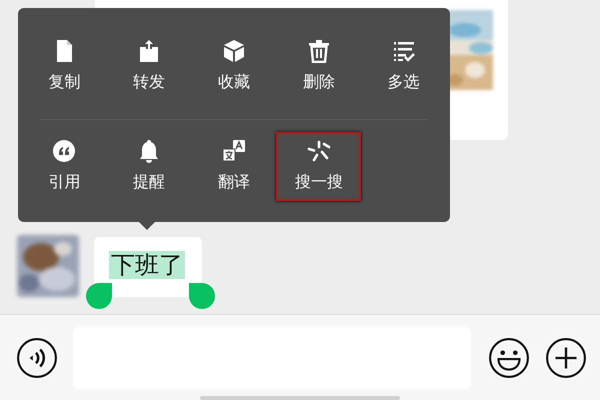 The image size is (600, 400). Describe the element at coordinates (234, 66) in the screenshot. I see `menu-item: 收藏` at that location.